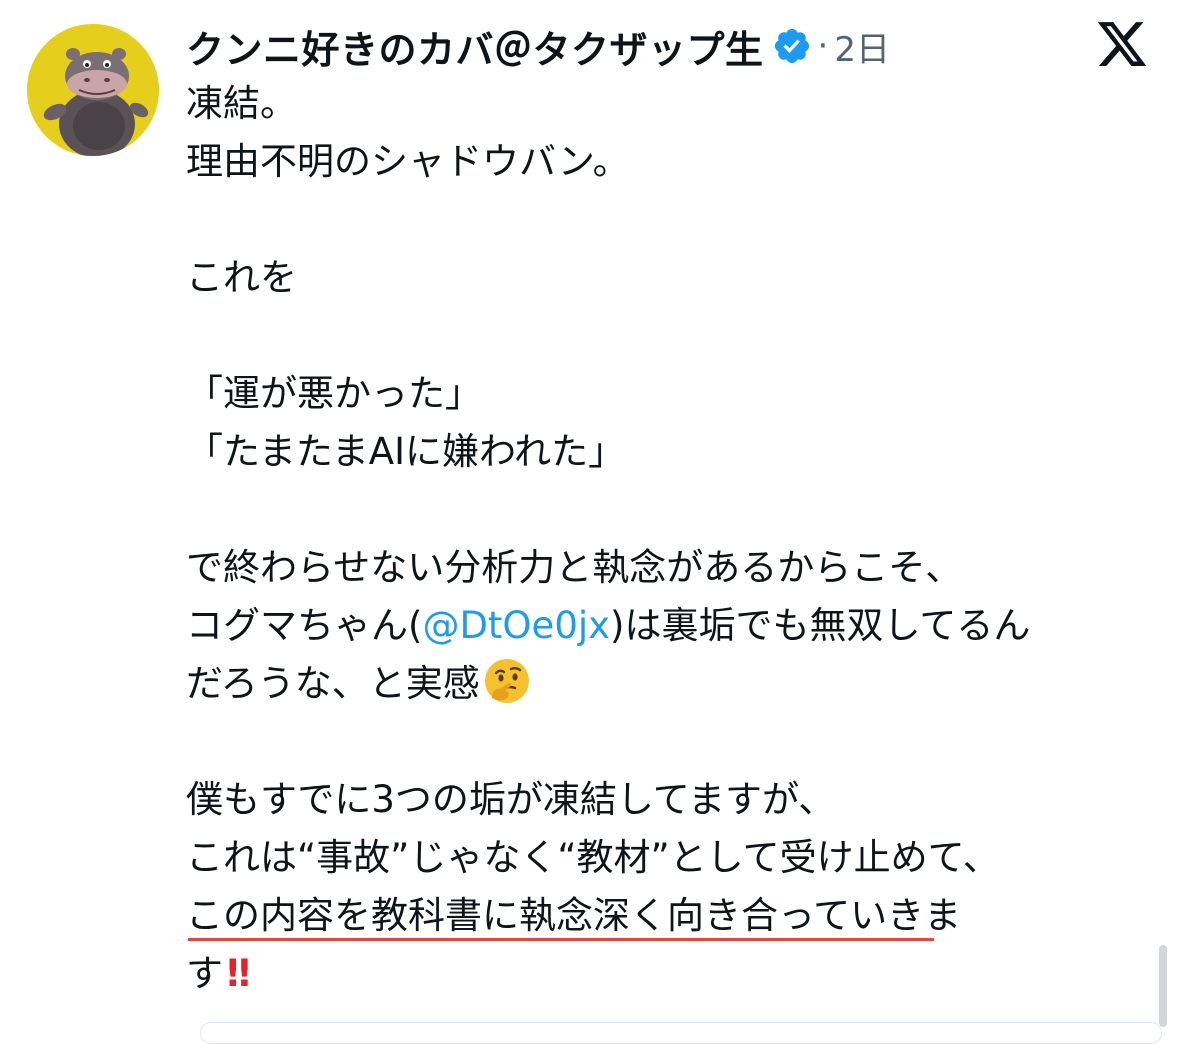 Image resolution: width=1179 pixels, height=1044 pixels. I want to click on tweet-line: これを, so click(241, 277).